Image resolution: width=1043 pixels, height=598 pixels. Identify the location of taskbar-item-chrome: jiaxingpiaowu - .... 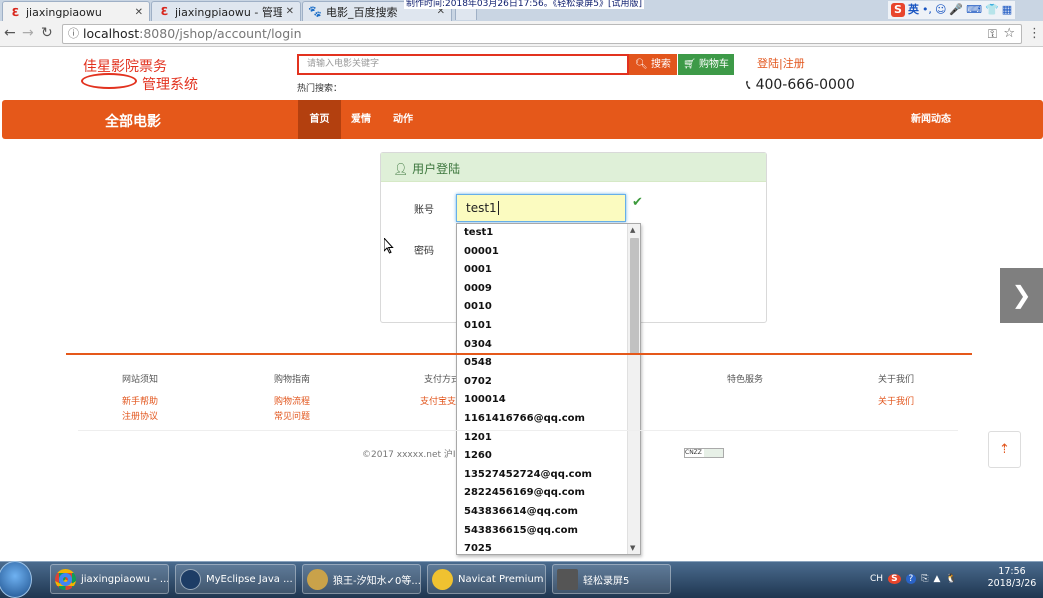
(109, 579).